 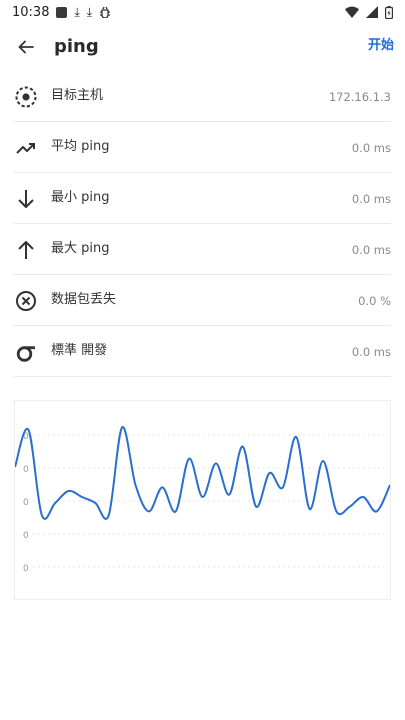 What do you see at coordinates (202, 12) in the screenshot?
I see `status-bar: 10:38 ⤓ ⤓` at bounding box center [202, 12].